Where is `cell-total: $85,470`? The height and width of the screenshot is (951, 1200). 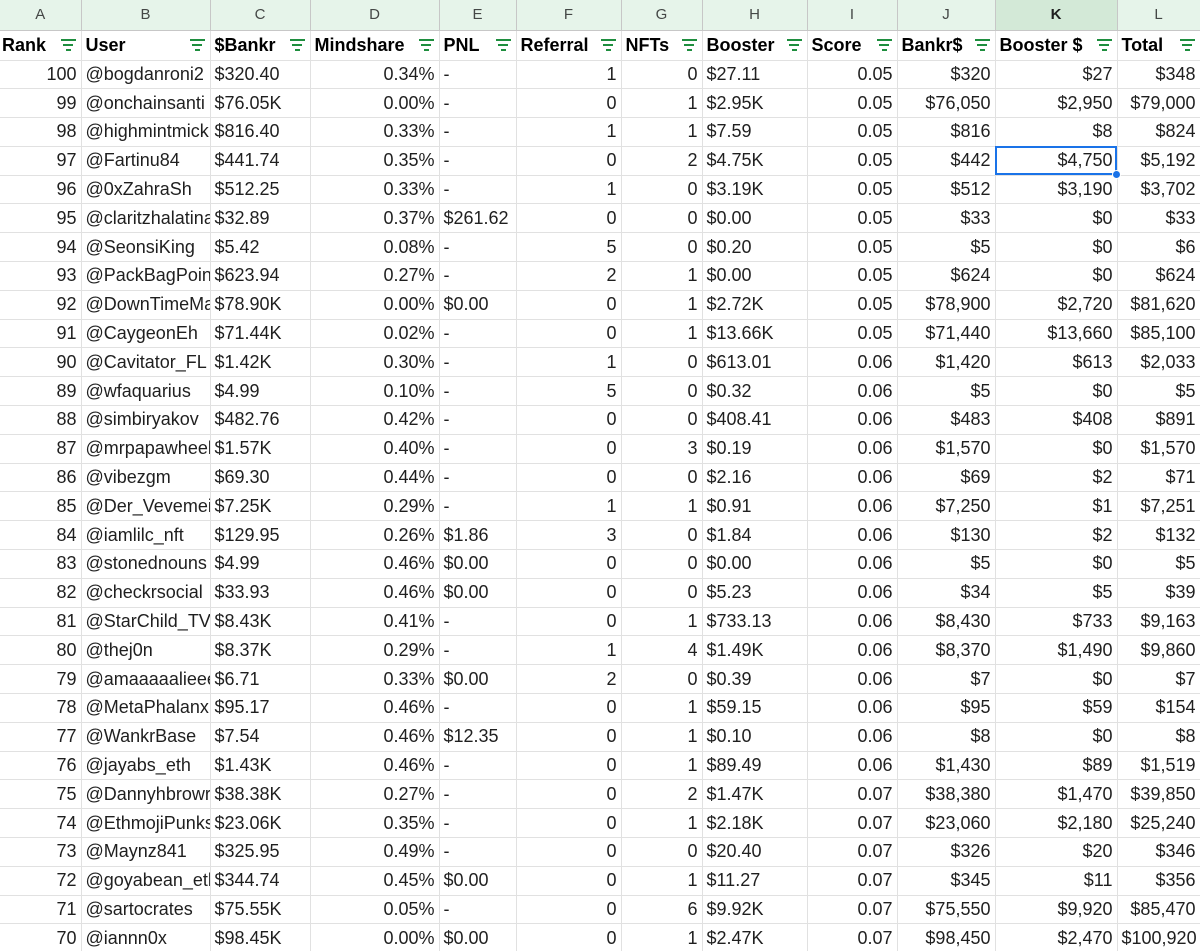
cell-total: $85,470 is located at coordinates (1158, 910).